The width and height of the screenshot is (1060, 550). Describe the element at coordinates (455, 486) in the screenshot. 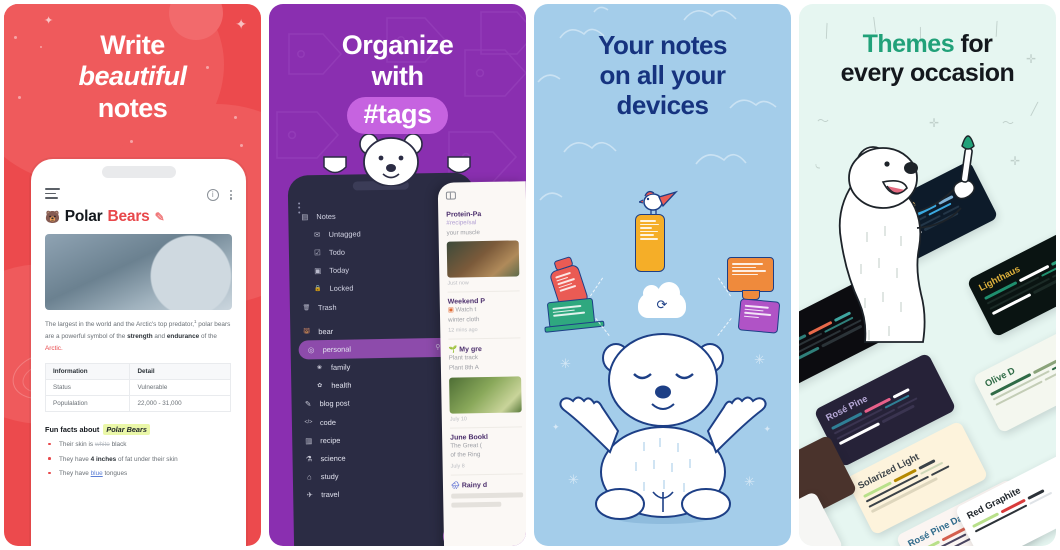

I see `rain-emoji-icon: 🌧` at that location.